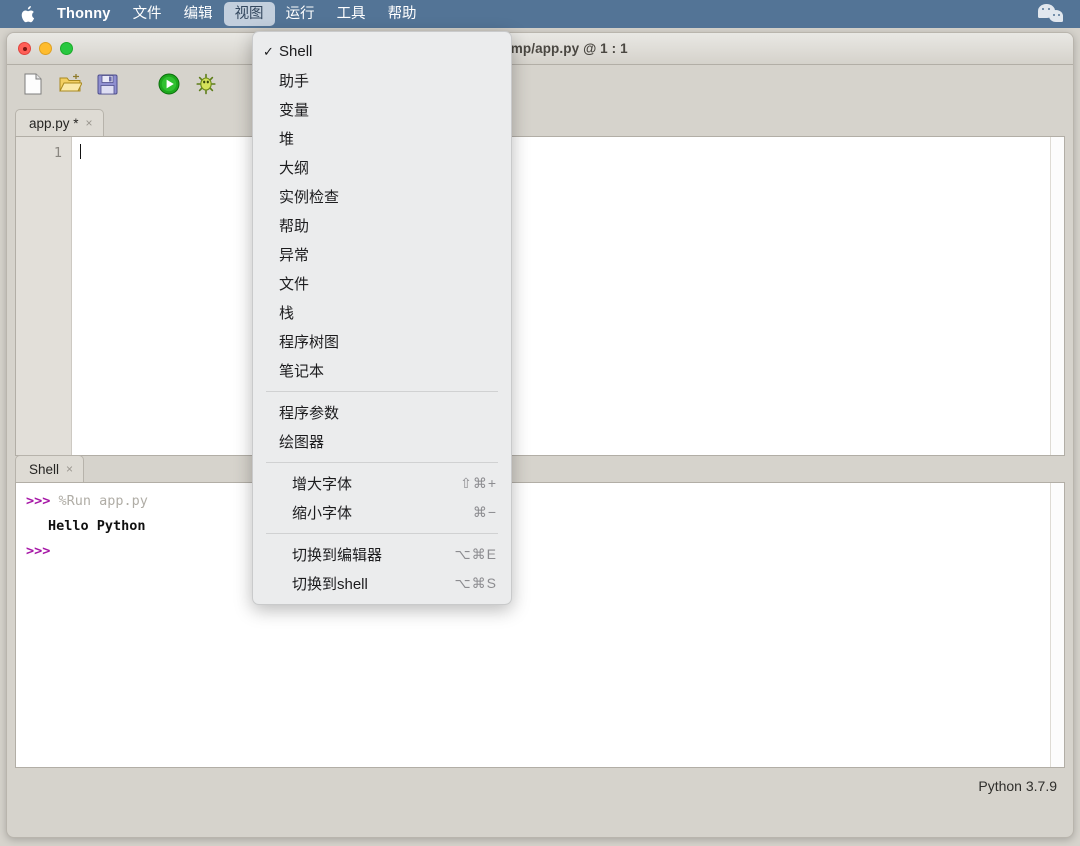 Image resolution: width=1080 pixels, height=846 pixels. I want to click on menu-item-help: 帮助, so click(382, 225).